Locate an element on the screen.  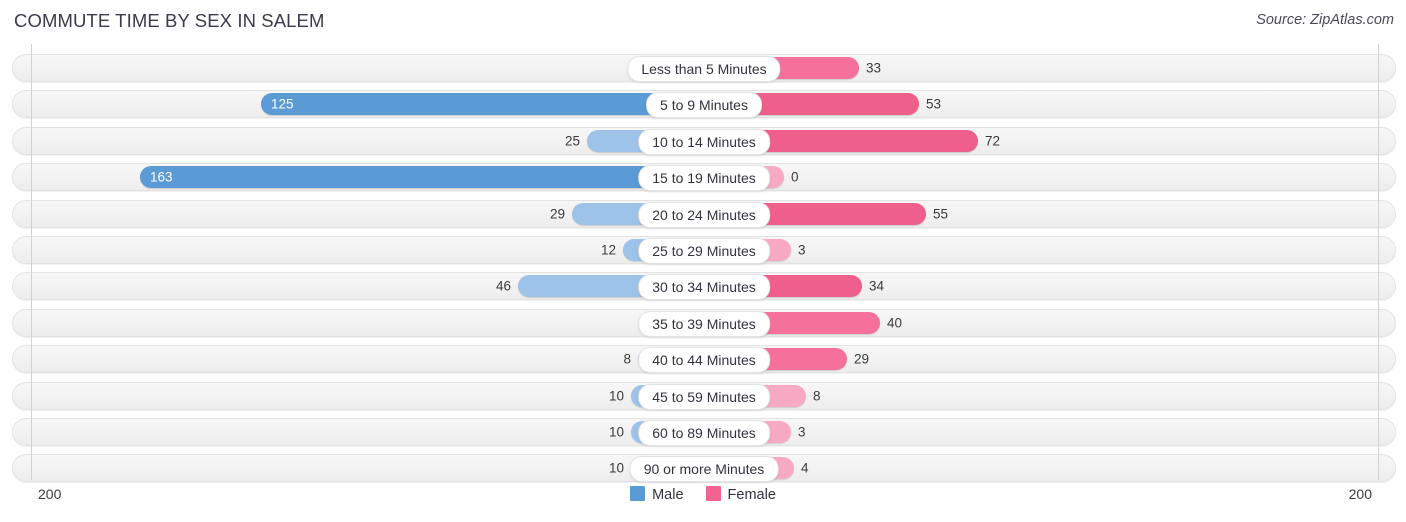
chart-footer: 200 200 Male Female is located at coordinates (703, 501).